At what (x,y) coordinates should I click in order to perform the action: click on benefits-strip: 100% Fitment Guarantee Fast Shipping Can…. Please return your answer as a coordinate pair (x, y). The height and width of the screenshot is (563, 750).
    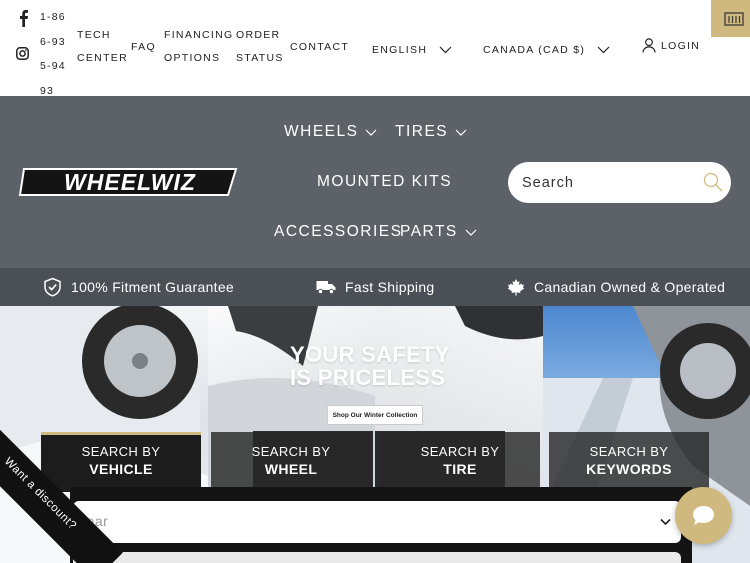
    Looking at the image, I should click on (375, 287).